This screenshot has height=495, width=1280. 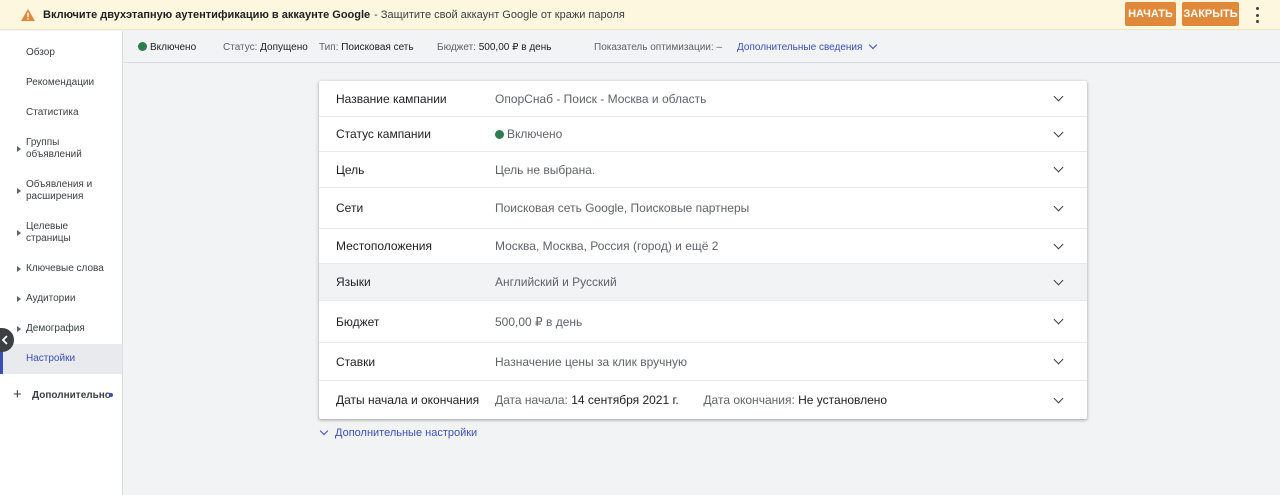 I want to click on approval-status: Статус: Допущено, so click(x=265, y=47).